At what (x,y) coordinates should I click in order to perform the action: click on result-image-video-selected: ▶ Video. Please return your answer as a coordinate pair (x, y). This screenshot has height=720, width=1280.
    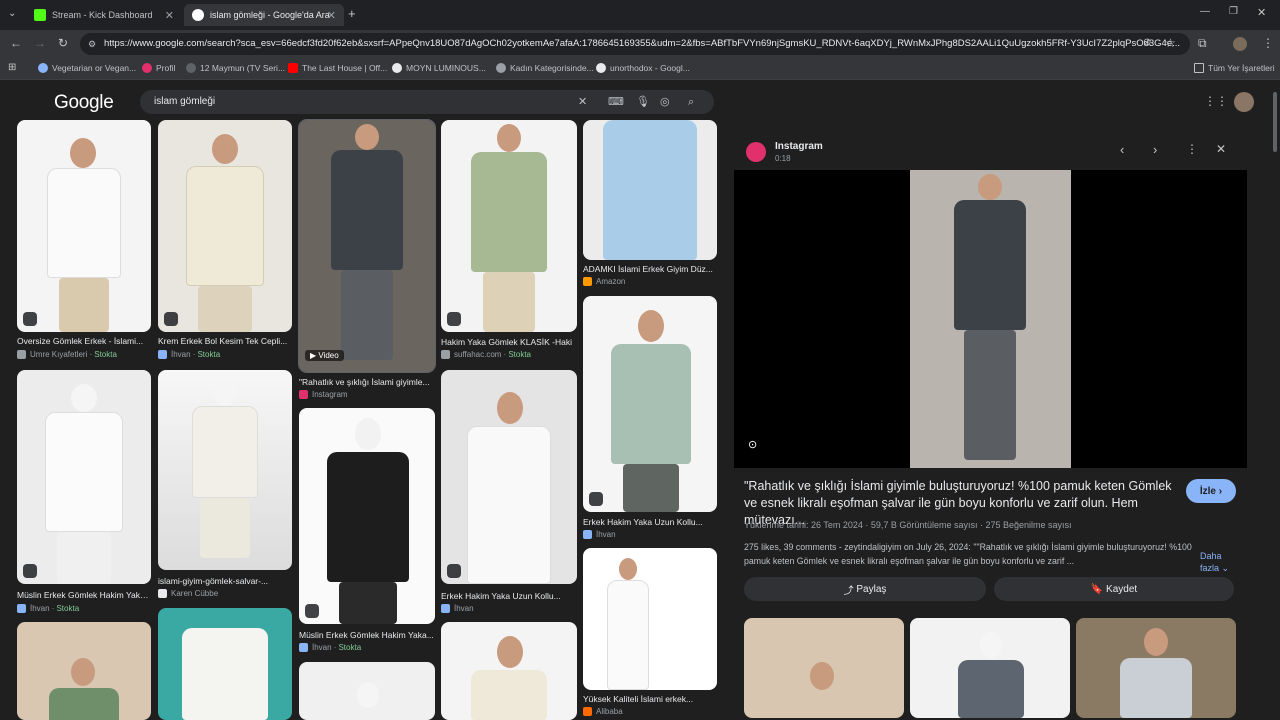
    Looking at the image, I should click on (367, 246).